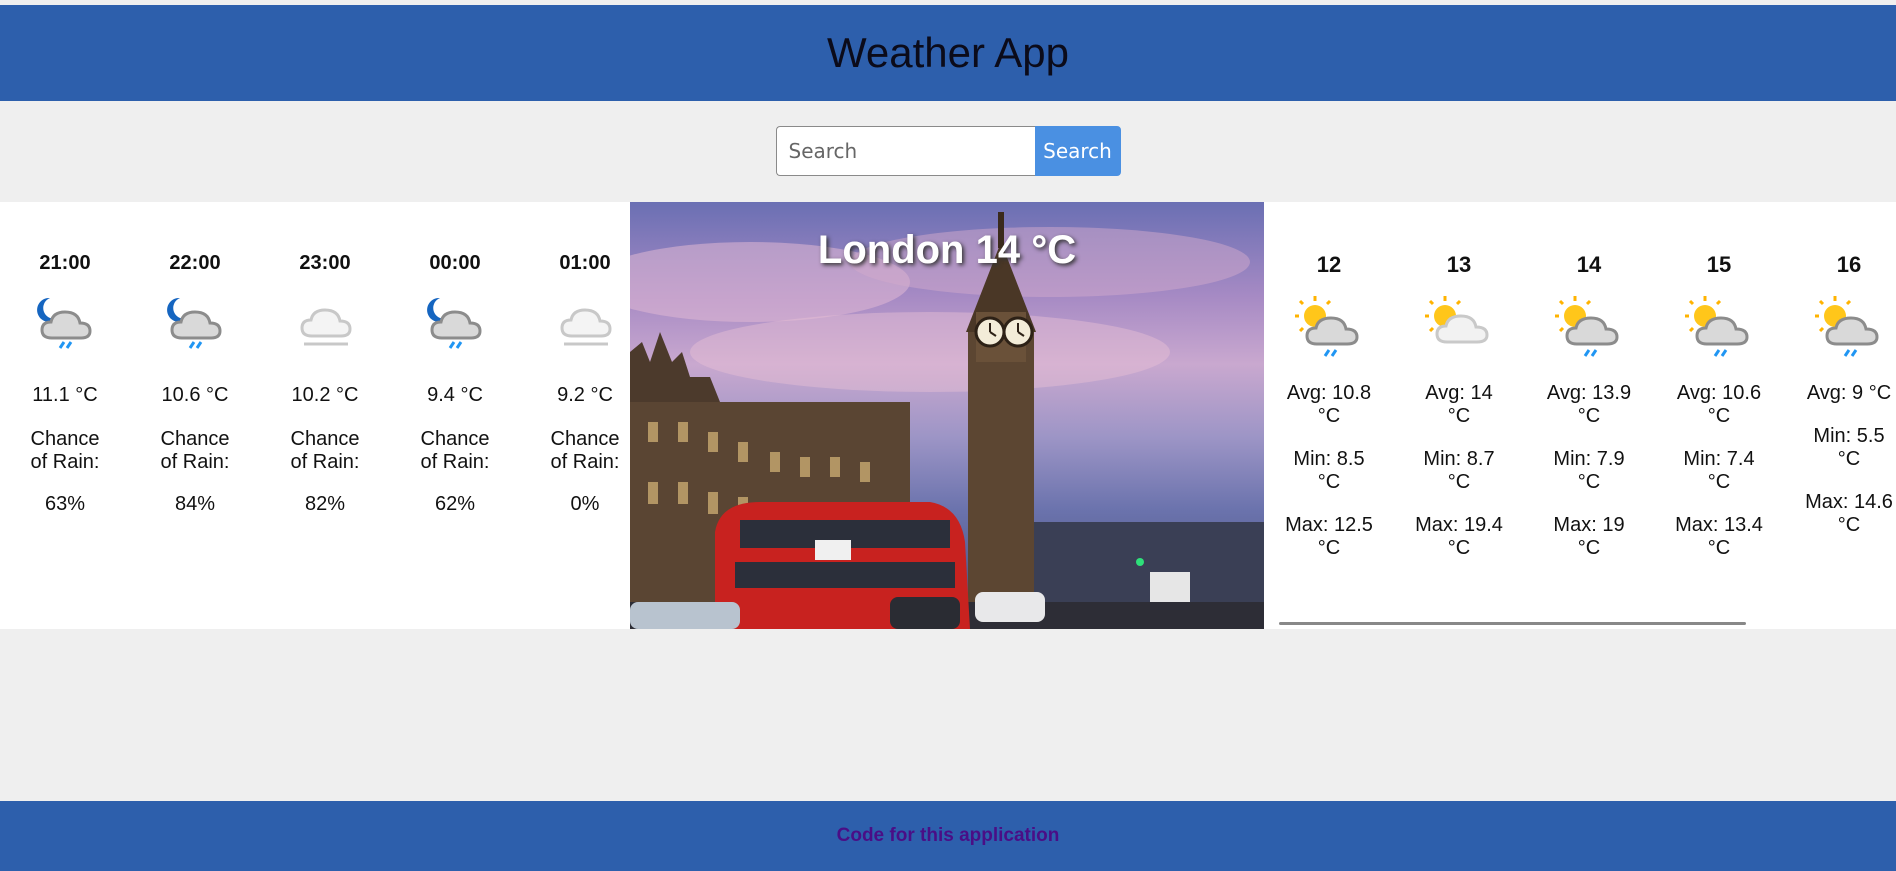 This screenshot has width=1896, height=871. I want to click on day-min: Min: 5.5 °C, so click(1849, 447).